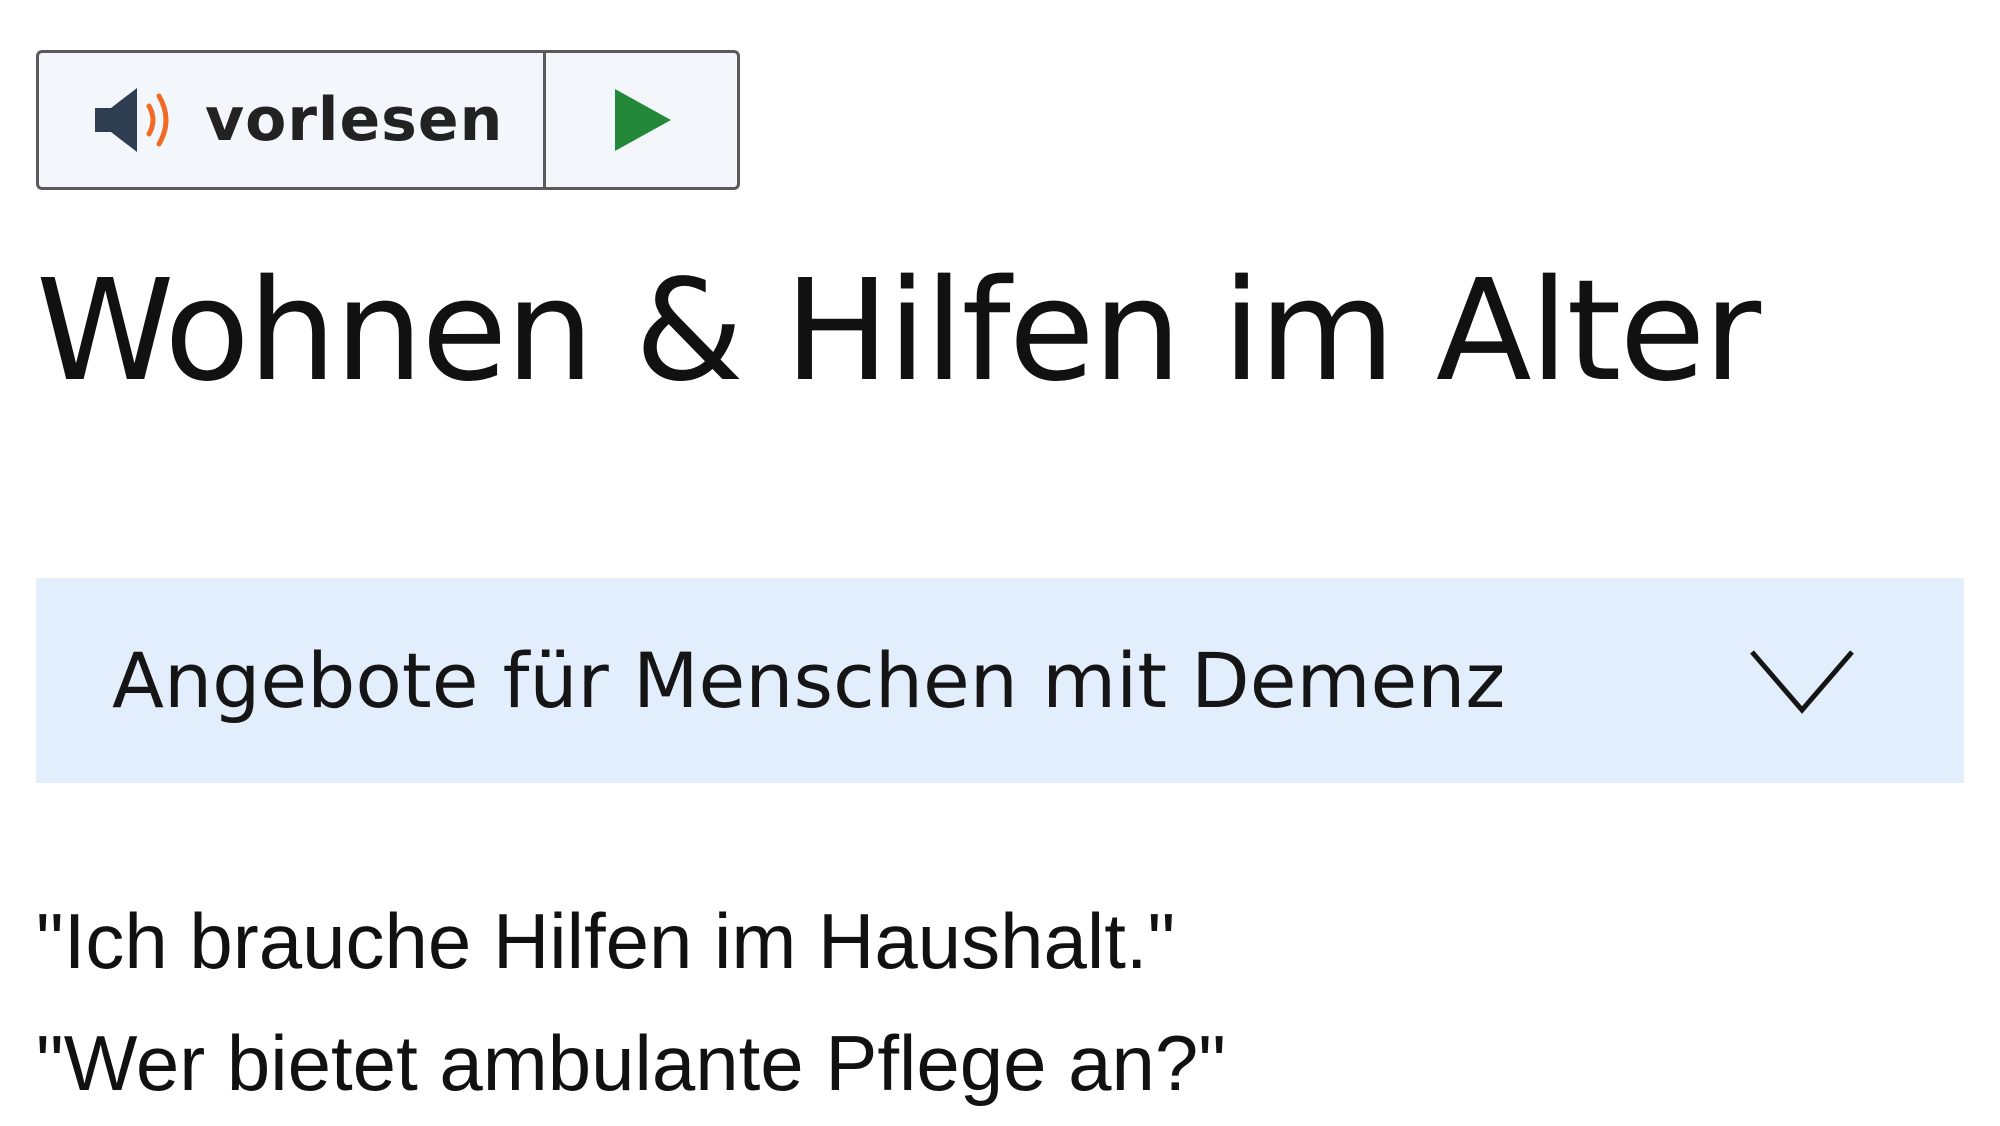  Describe the element at coordinates (1802, 681) in the screenshot. I see `chevron-down-icon` at that location.